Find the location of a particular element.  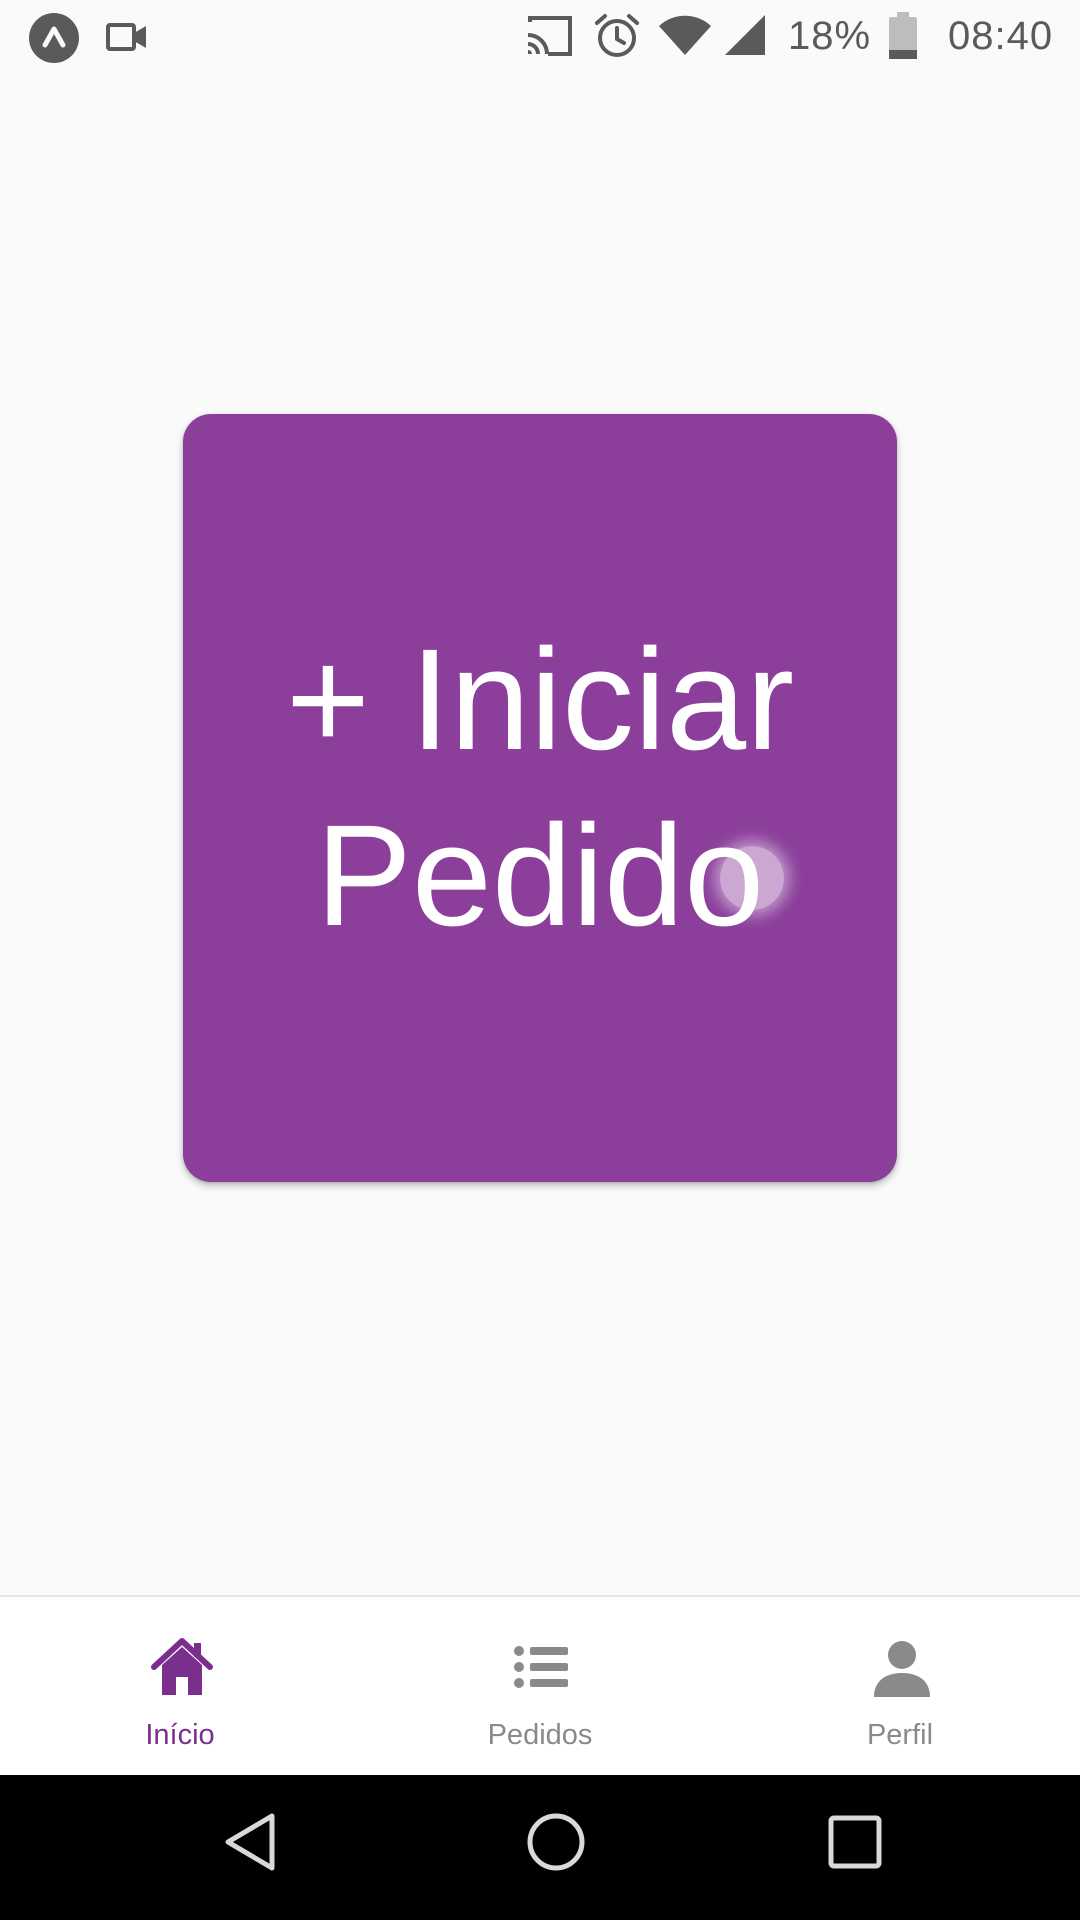

nav-item-inicio: Início is located at coordinates (180, 1686).